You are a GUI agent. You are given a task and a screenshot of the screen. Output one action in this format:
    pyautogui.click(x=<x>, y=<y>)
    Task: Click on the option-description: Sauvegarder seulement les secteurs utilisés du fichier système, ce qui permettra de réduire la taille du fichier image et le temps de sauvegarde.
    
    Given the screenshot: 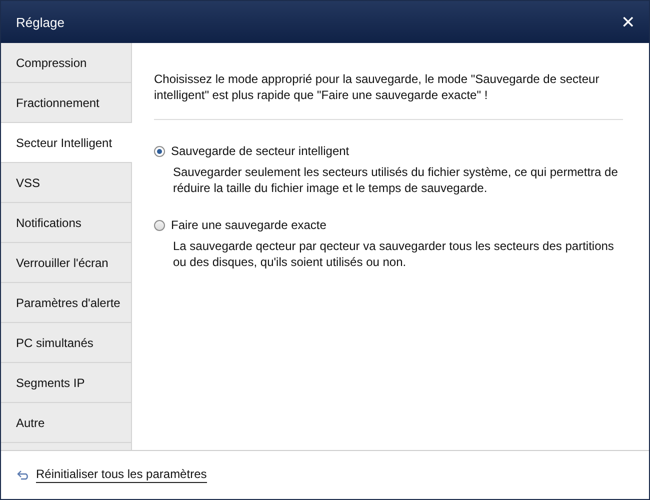 What is the action you would take?
    pyautogui.click(x=396, y=180)
    